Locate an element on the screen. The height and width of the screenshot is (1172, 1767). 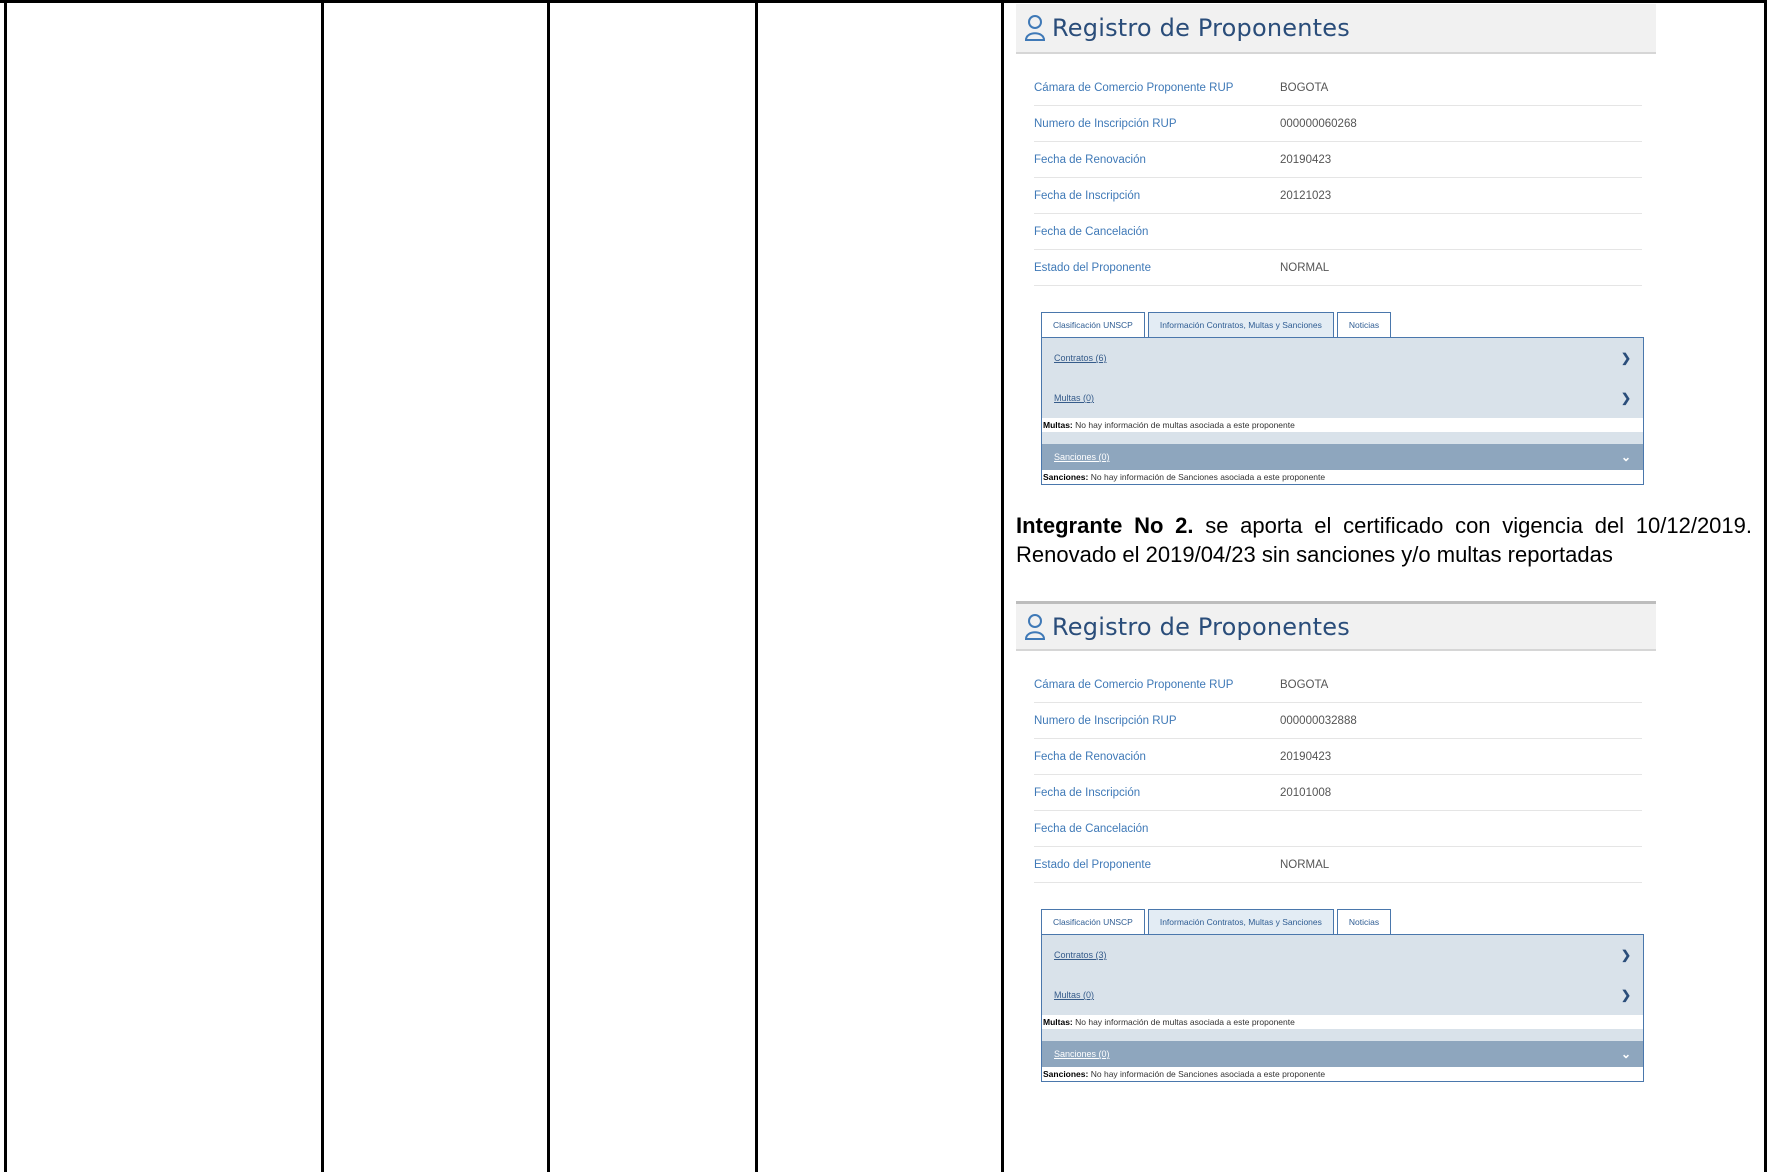
field-value: 000000032888 is located at coordinates (1318, 720).